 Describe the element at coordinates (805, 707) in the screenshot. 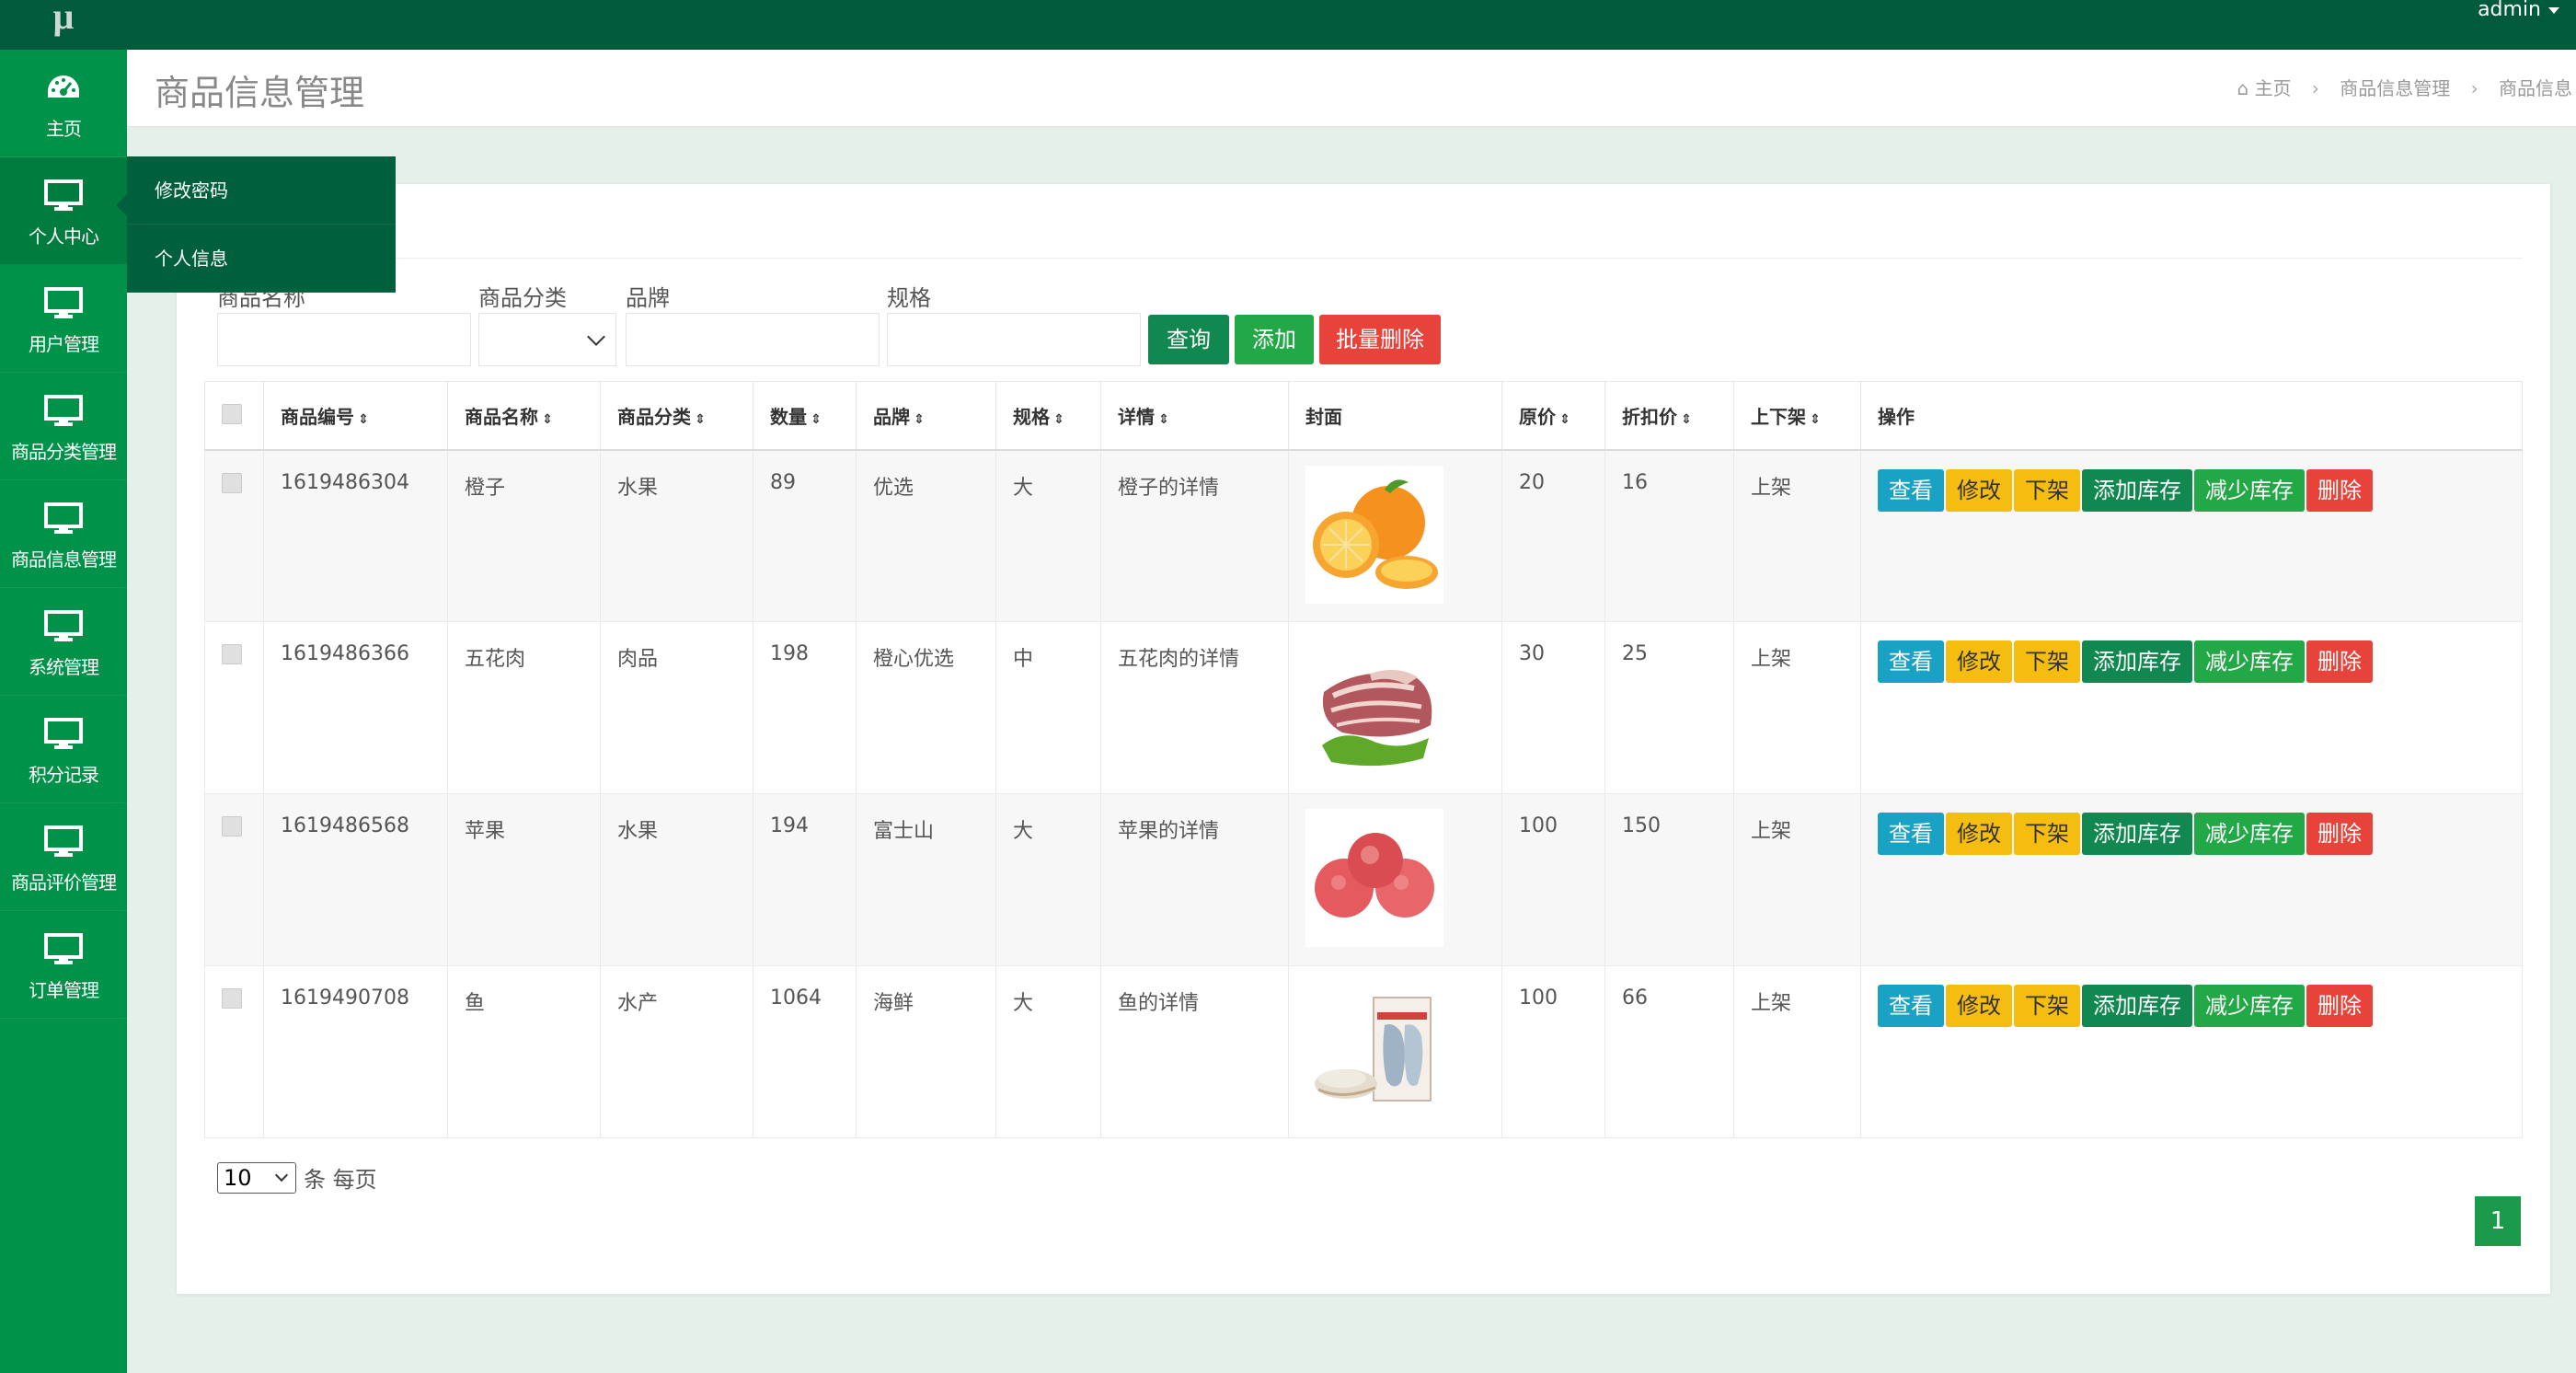

I see `cell-qty: 198` at that location.